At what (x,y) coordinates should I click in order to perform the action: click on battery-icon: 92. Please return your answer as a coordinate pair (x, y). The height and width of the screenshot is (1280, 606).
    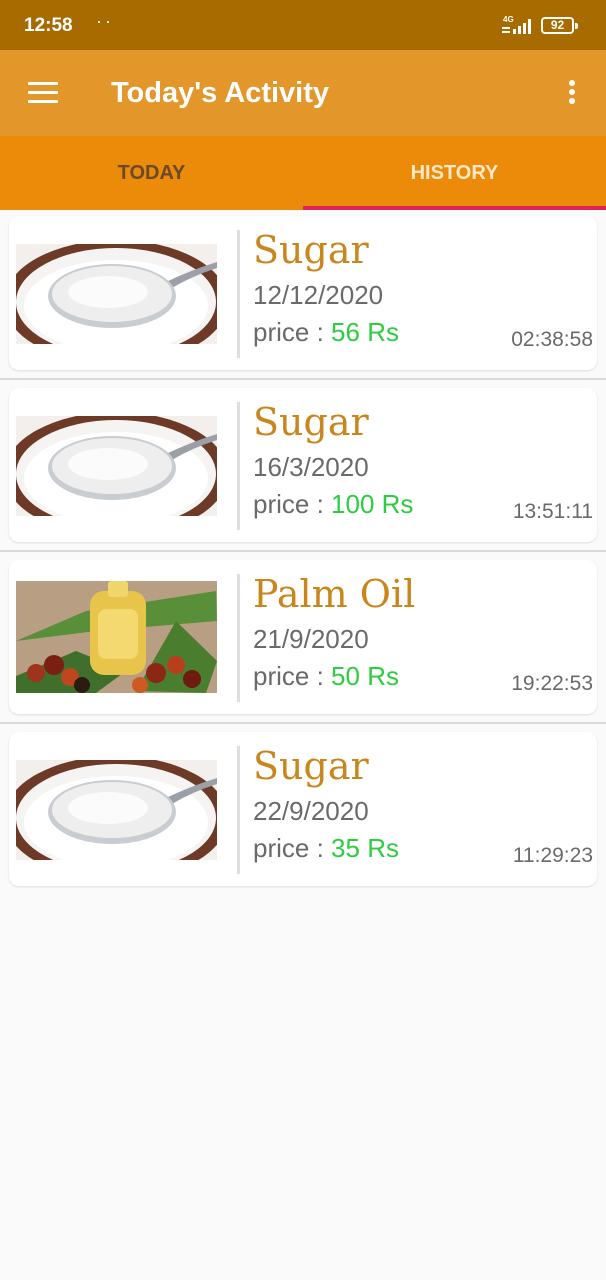
    Looking at the image, I should click on (559, 25).